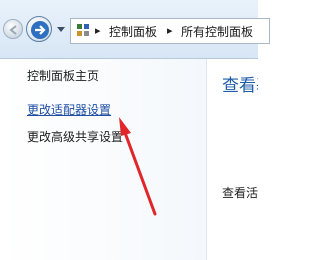 The image size is (320, 260). Describe the element at coordinates (138, 166) in the screenshot. I see `red-arrow-annotation` at that location.